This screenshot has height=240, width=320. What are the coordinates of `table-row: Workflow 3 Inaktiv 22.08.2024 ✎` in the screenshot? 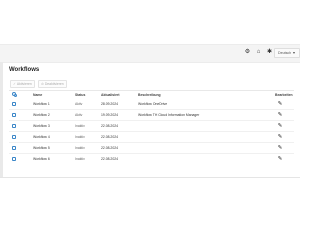 It's located at (151, 126).